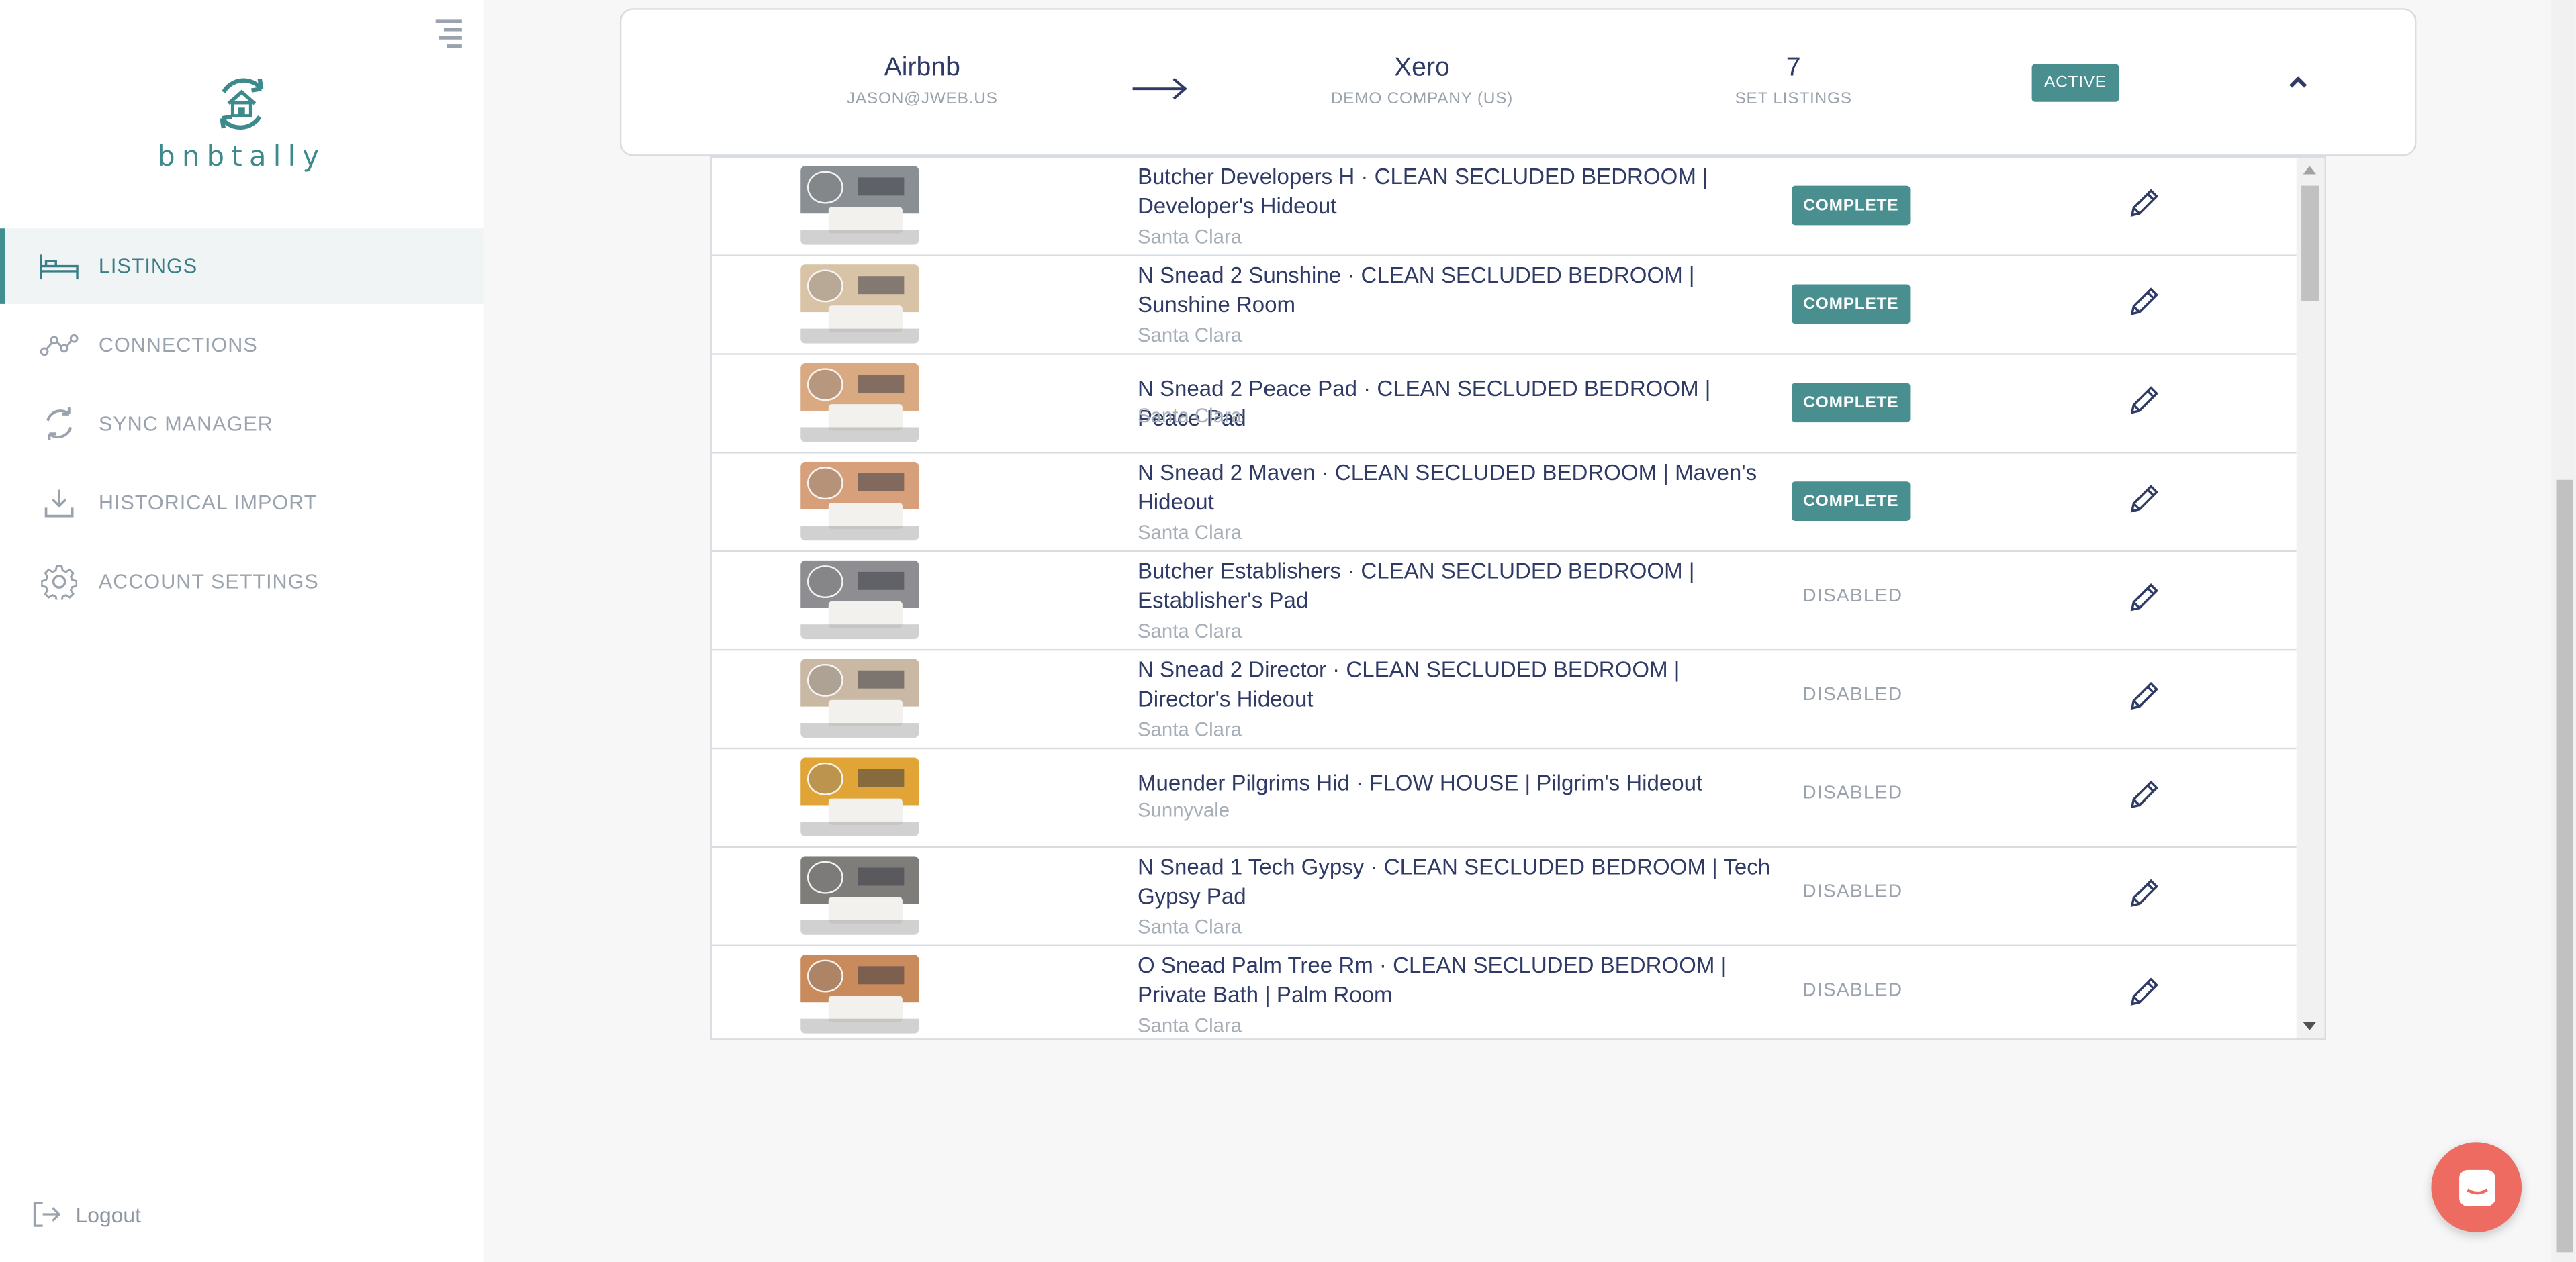 The height and width of the screenshot is (1262, 2576). What do you see at coordinates (185, 424) in the screenshot?
I see `sidebar-item-label: SYNC MANAGER` at bounding box center [185, 424].